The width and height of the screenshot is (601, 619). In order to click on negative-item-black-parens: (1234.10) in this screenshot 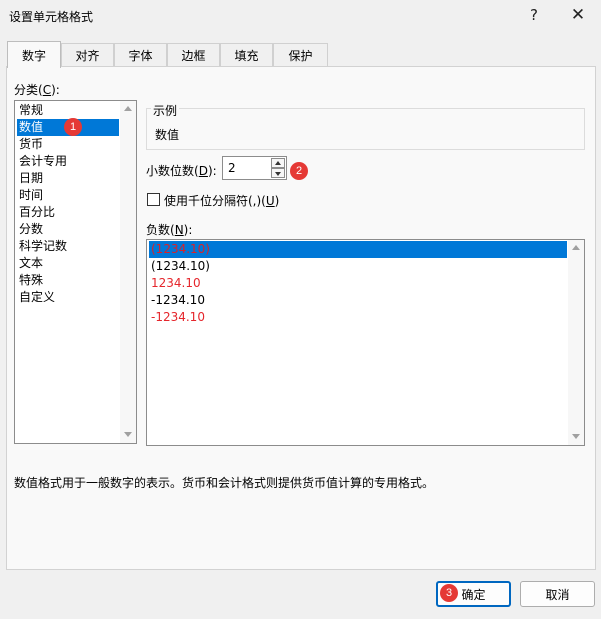, I will do `click(358, 266)`.